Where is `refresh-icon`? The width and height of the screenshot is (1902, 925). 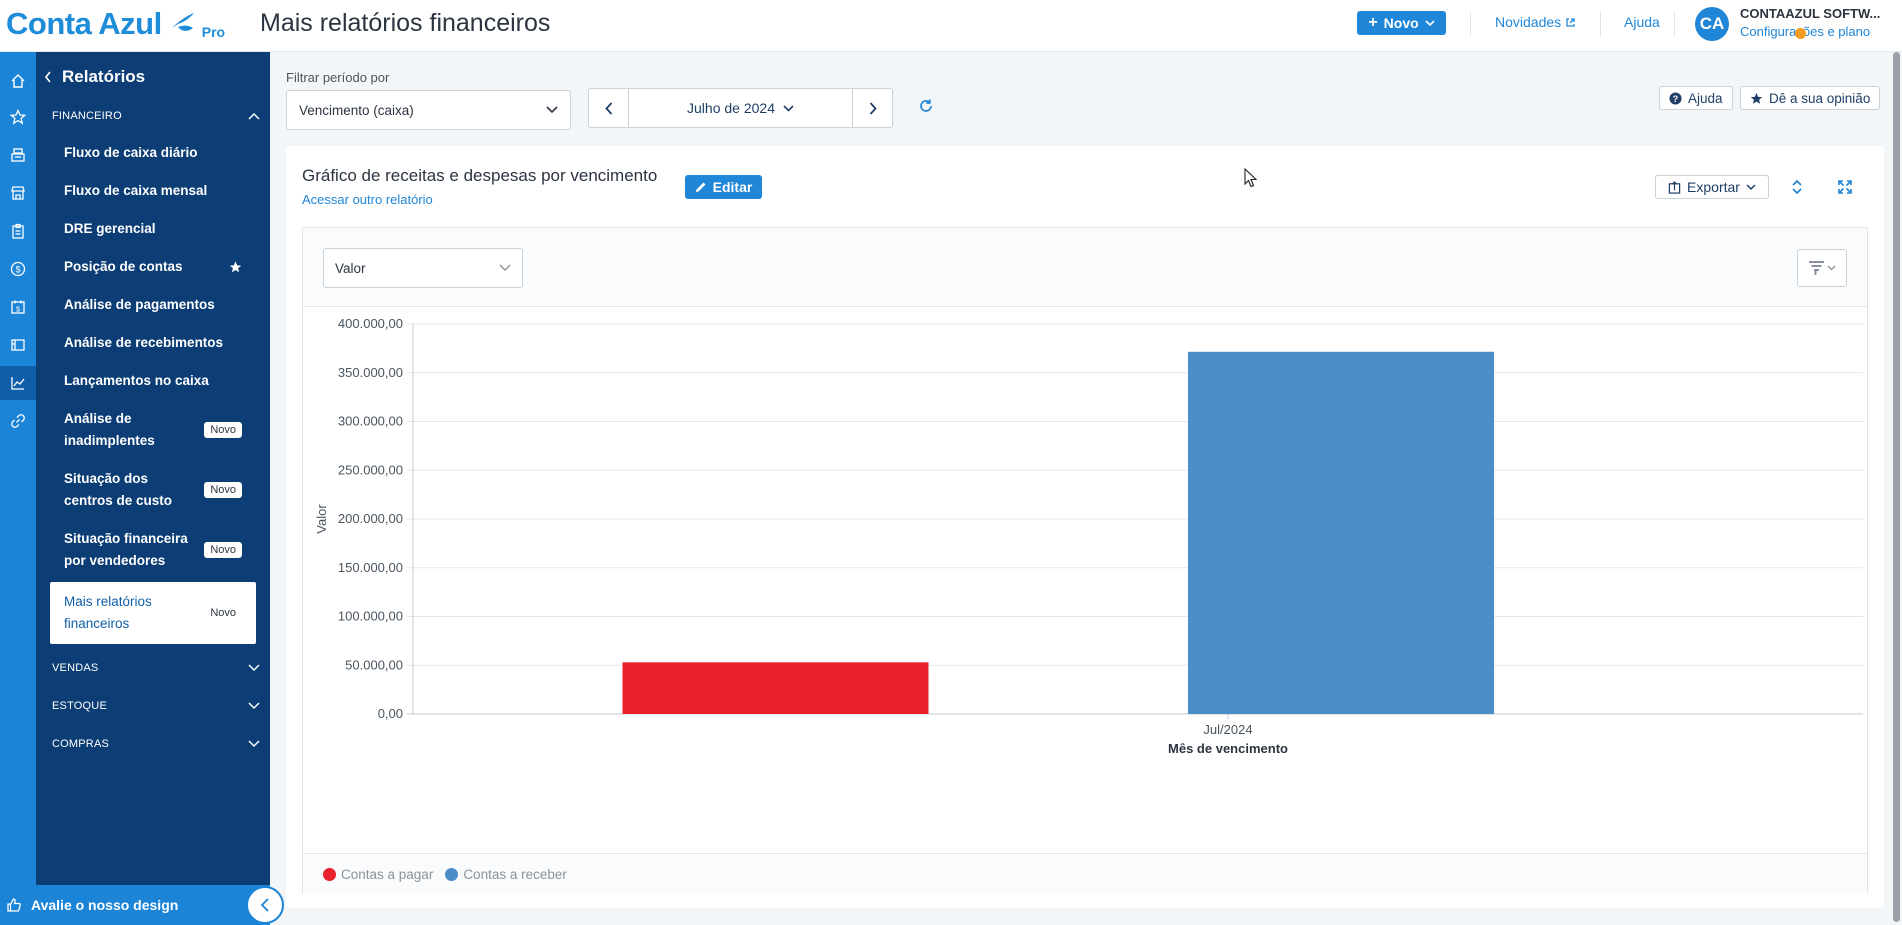 refresh-icon is located at coordinates (926, 108).